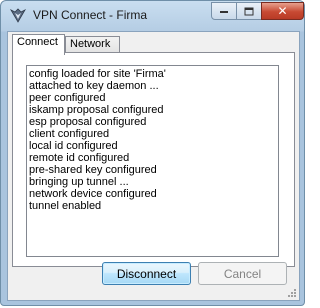 The width and height of the screenshot is (320, 308). I want to click on shrew-soft-vpn-icon, so click(18, 15).